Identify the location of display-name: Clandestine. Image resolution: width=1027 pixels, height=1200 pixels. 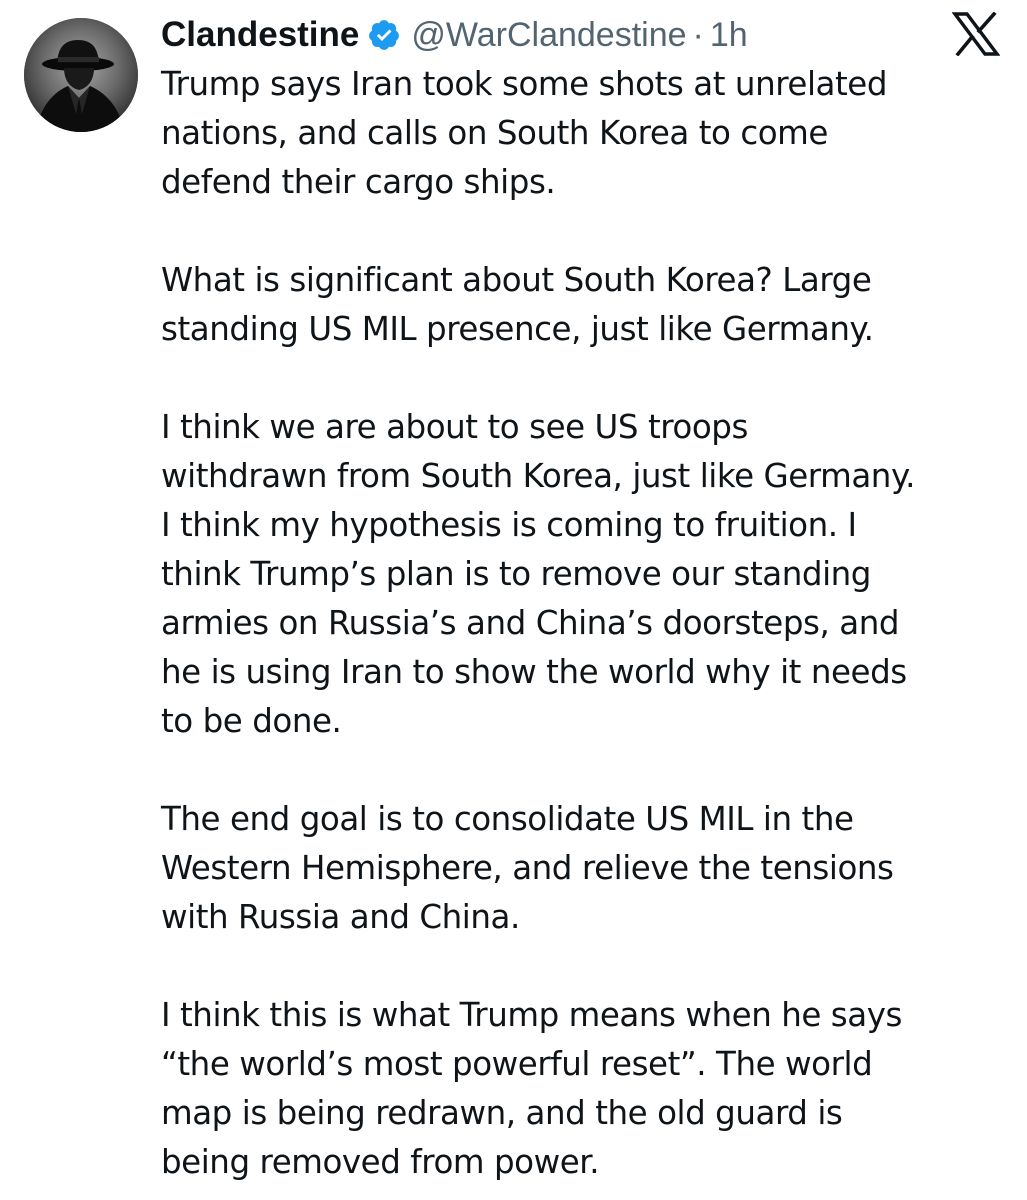
(260, 35).